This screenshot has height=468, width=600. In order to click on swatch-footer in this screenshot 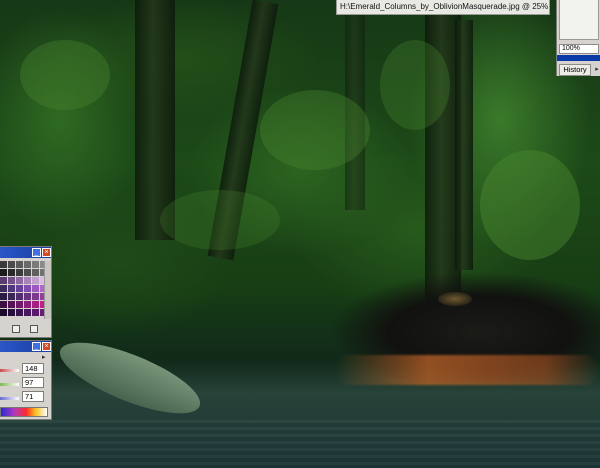, I will do `click(25, 329)`.